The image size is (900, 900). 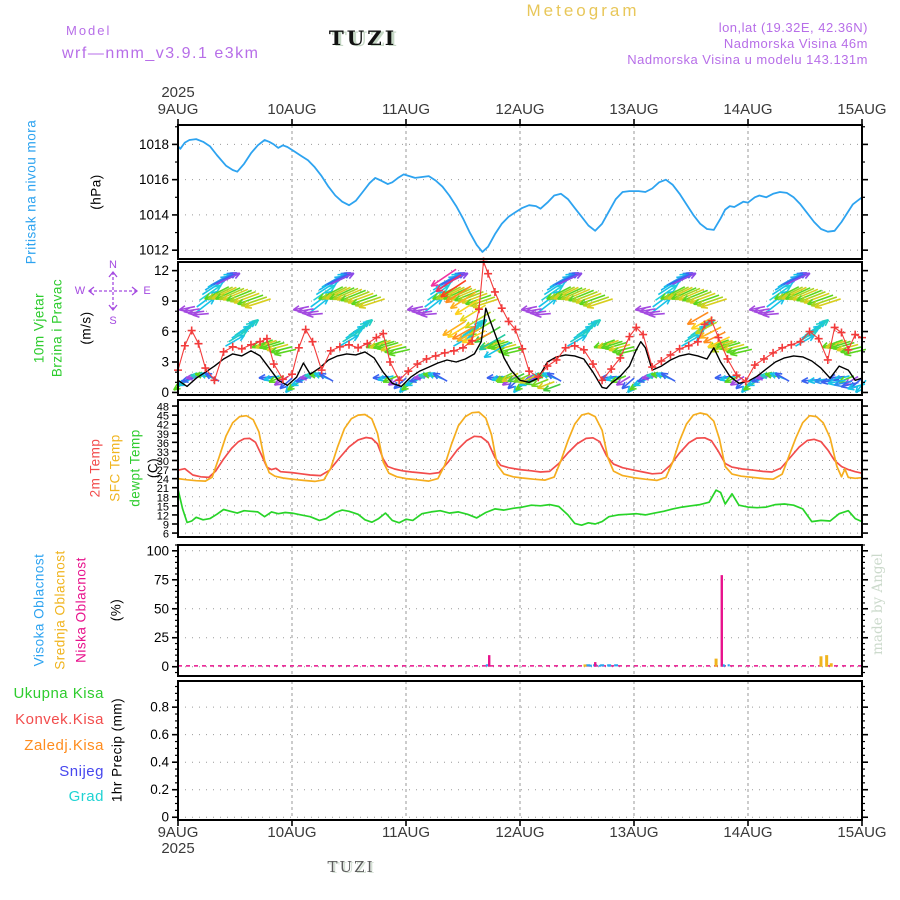 What do you see at coordinates (363, 38) in the screenshot?
I see `station-title: TUZI` at bounding box center [363, 38].